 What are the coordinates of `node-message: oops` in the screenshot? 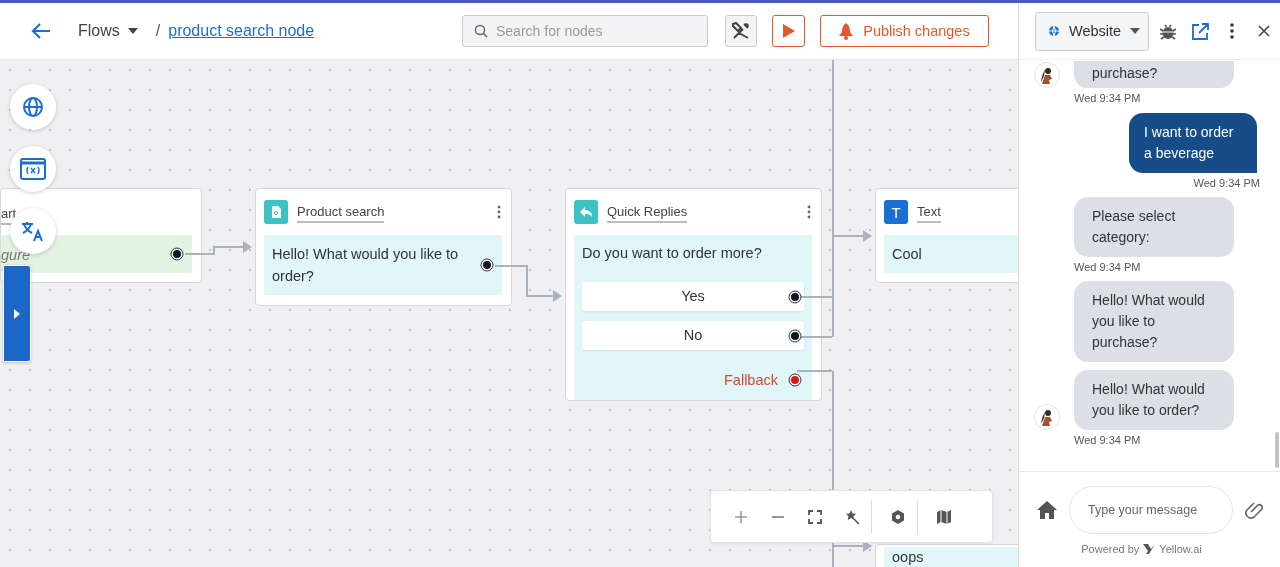 It's located at (908, 557).